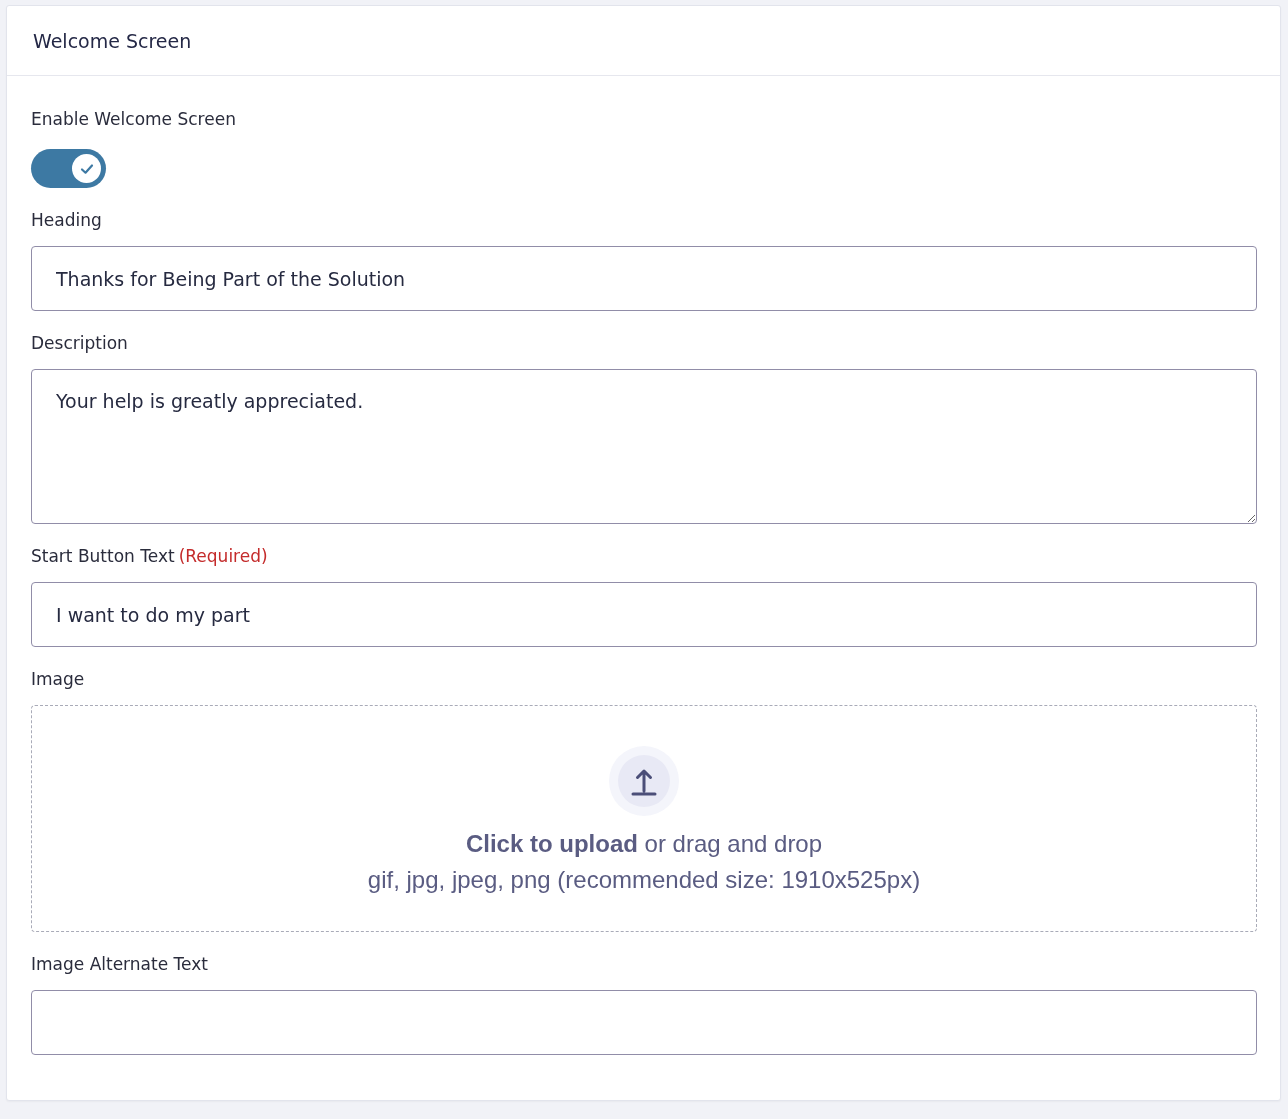 The image size is (1288, 1119). Describe the element at coordinates (644, 446) in the screenshot. I see `description-textarea: Your help is greatly appreciated.` at that location.